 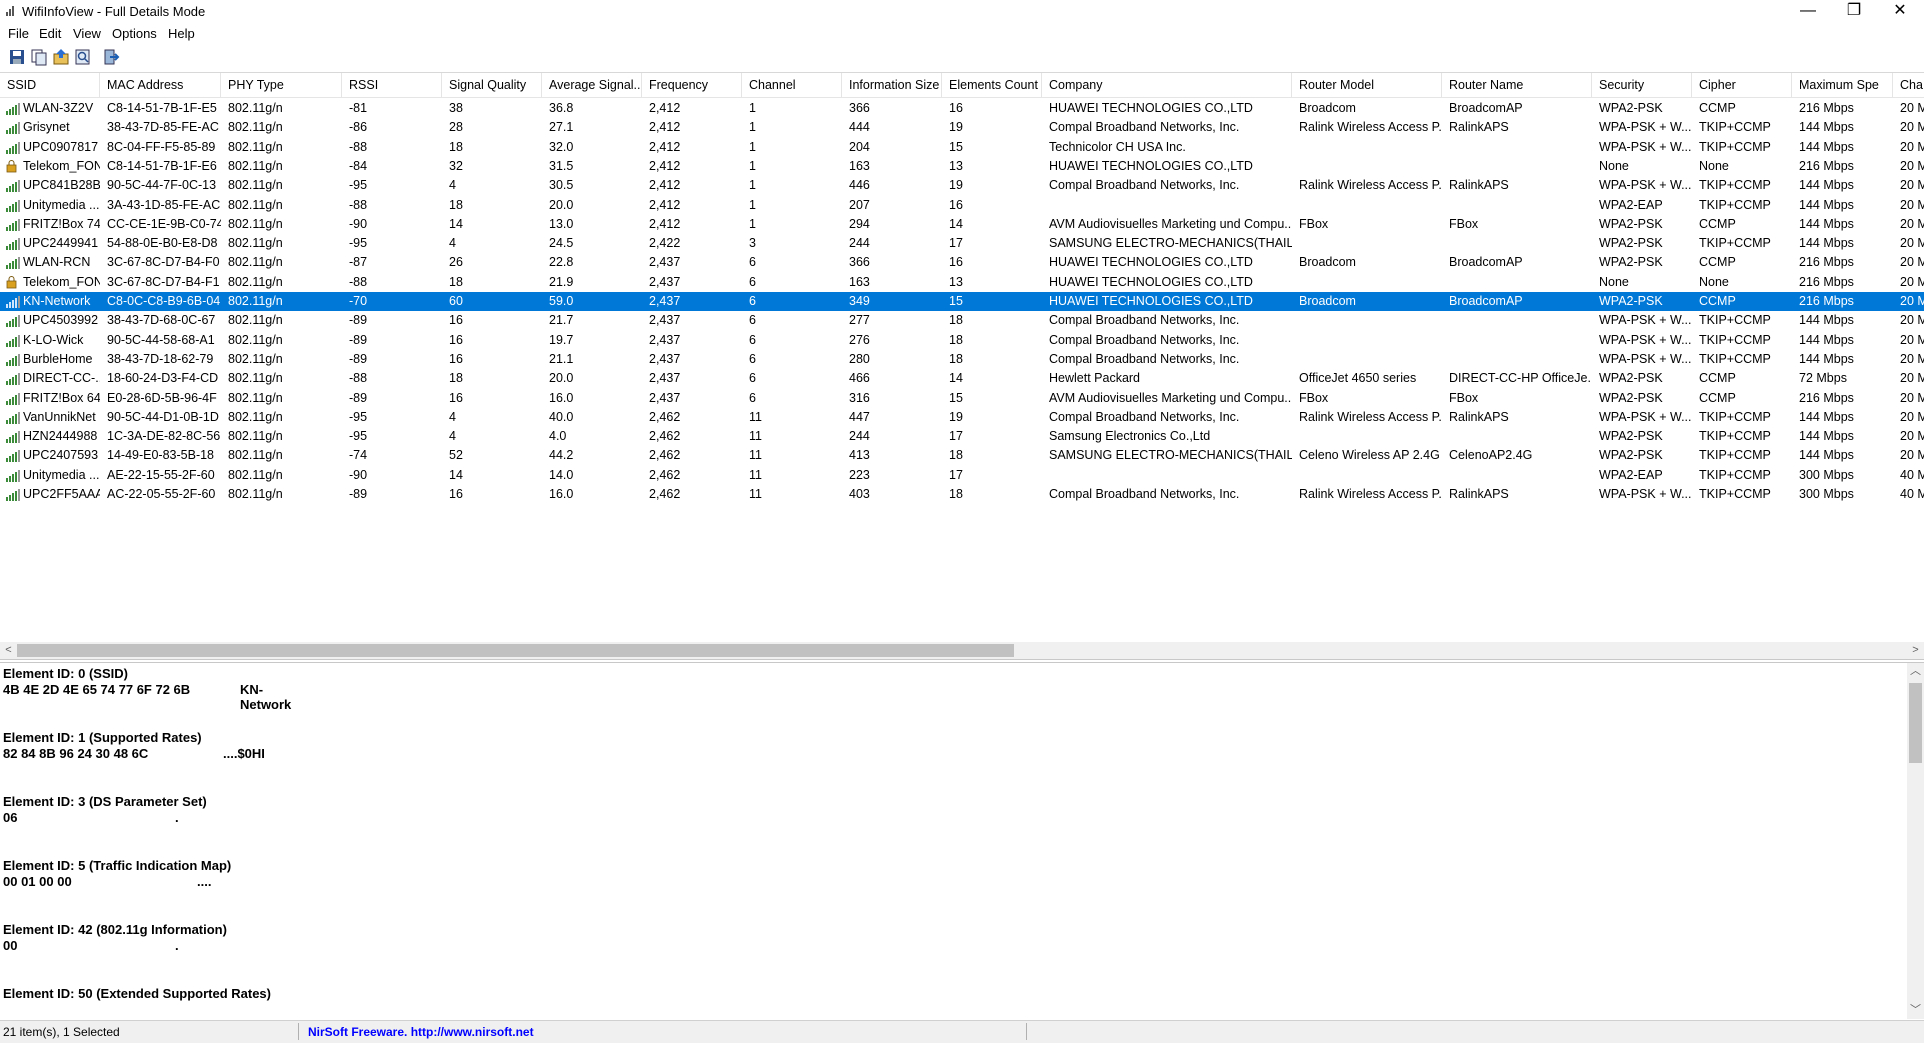 I want to click on cell-signal-quality: 4, so click(x=452, y=185).